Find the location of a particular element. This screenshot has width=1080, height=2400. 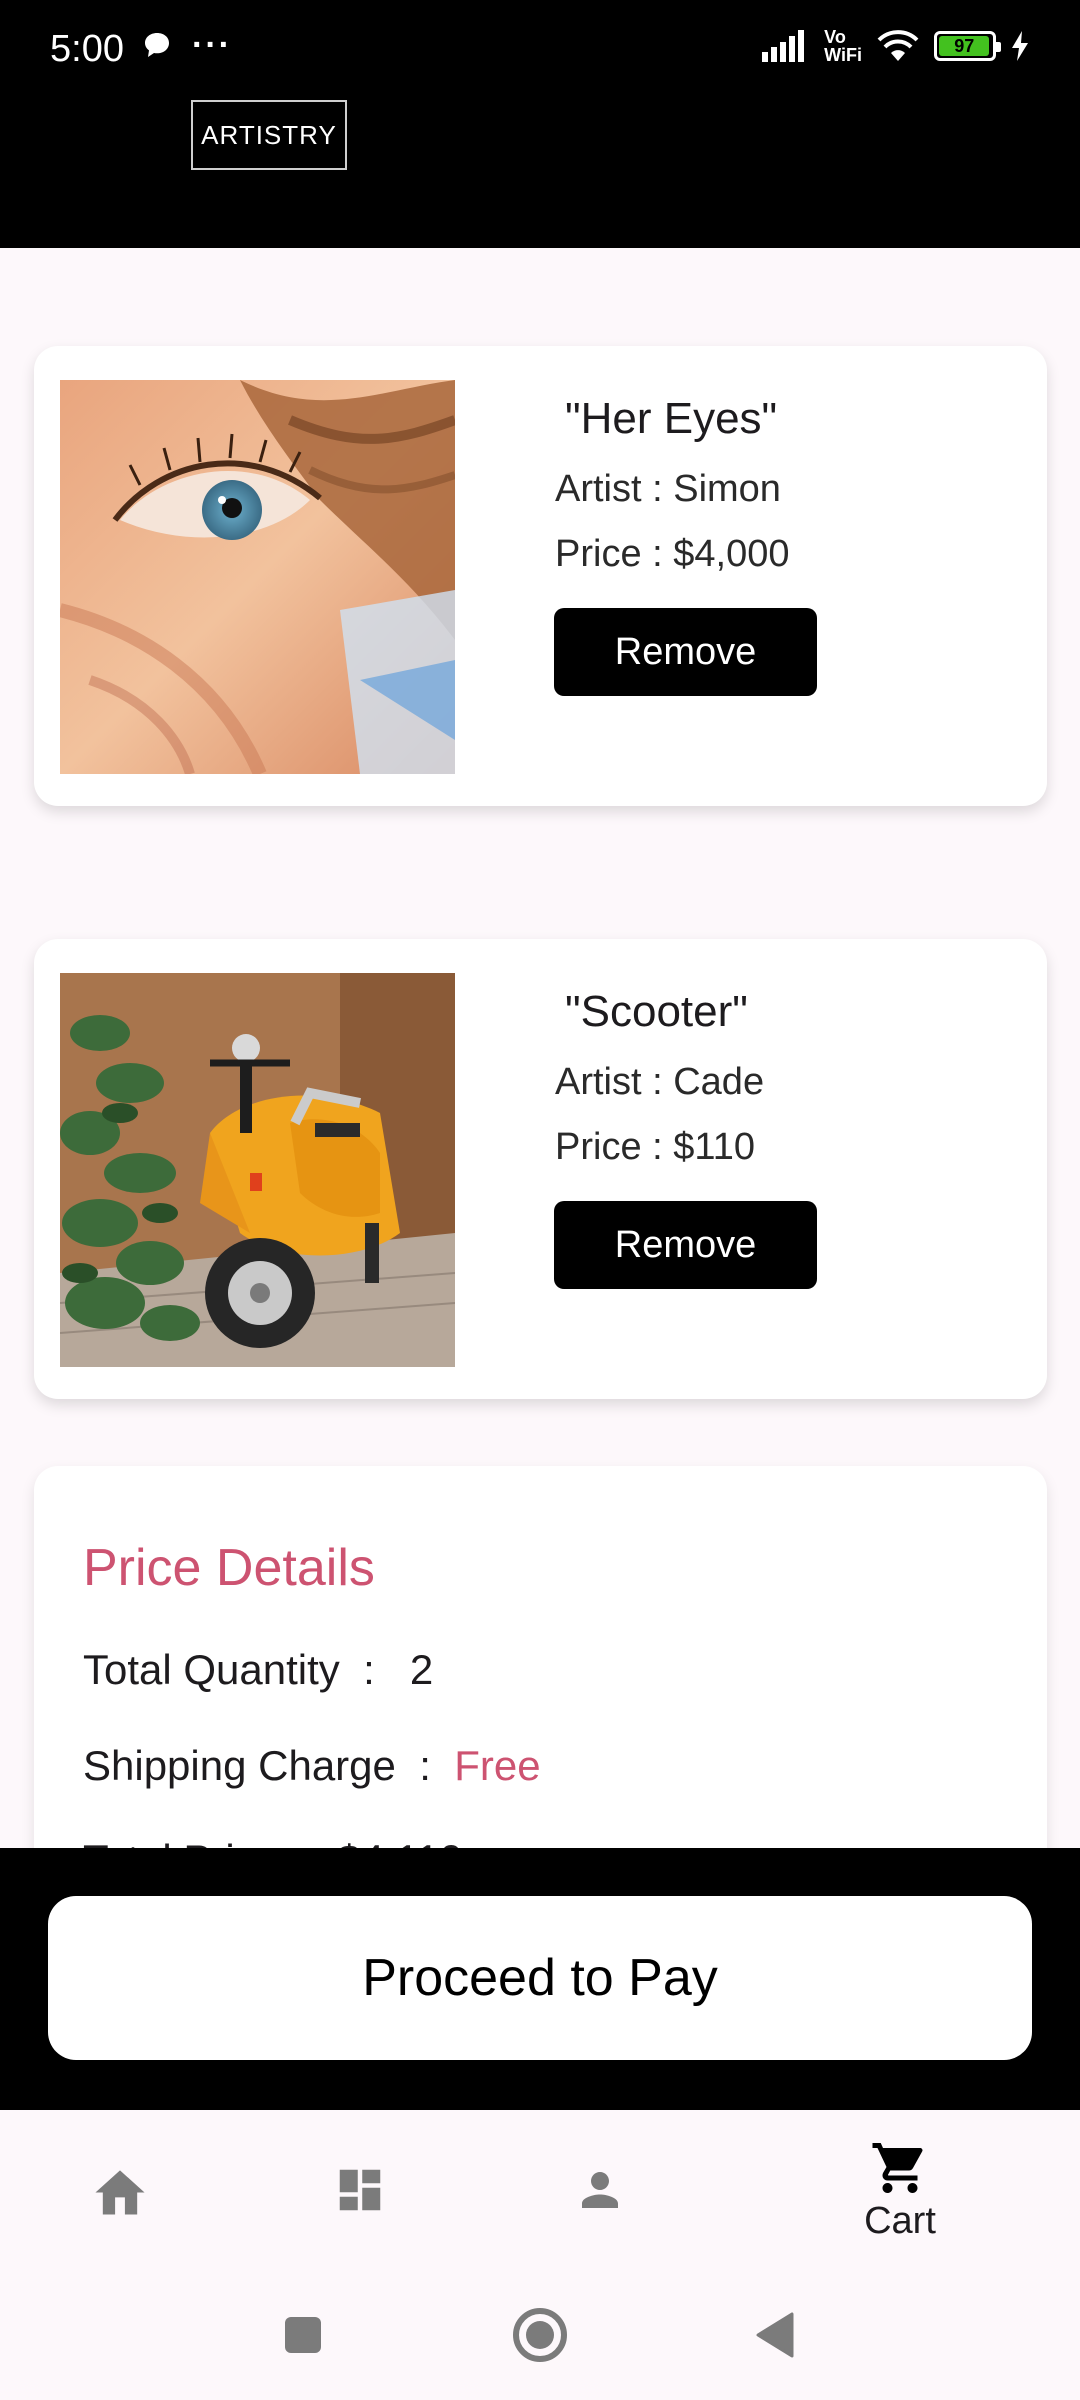

signal-icon is located at coordinates (783, 46).